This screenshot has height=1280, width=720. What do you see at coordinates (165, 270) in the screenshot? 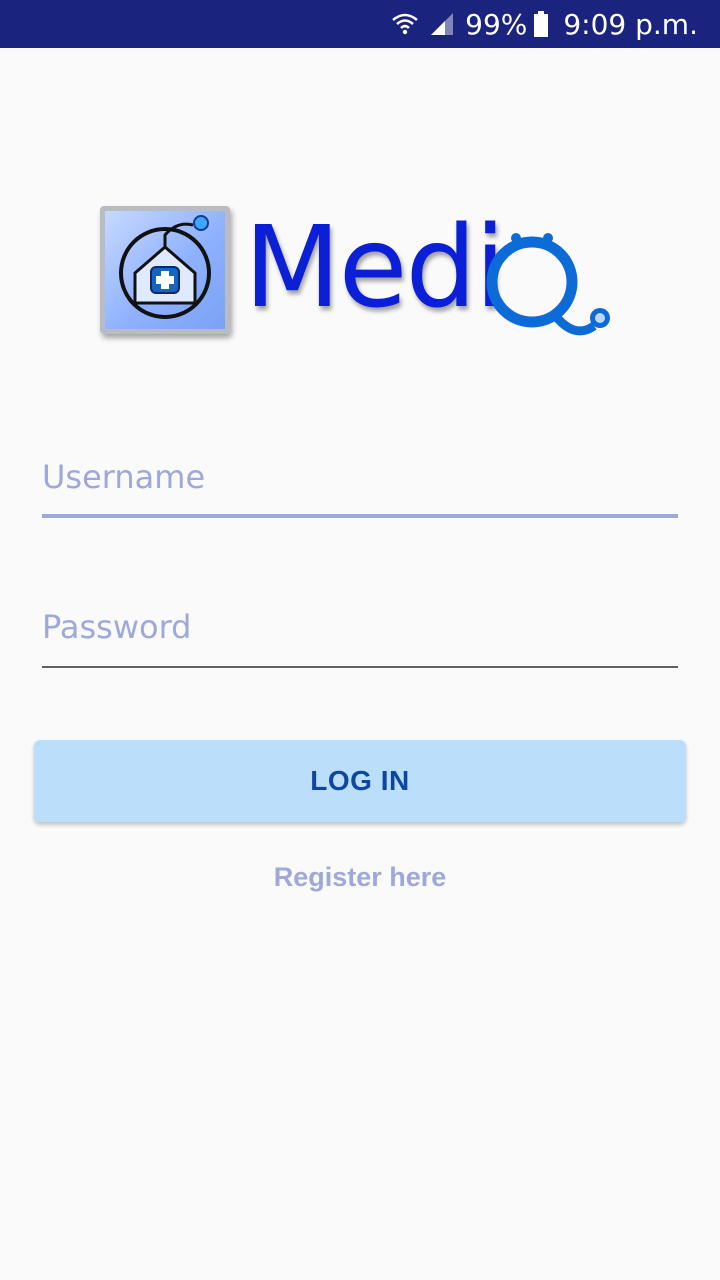
I see `logo-emblem` at bounding box center [165, 270].